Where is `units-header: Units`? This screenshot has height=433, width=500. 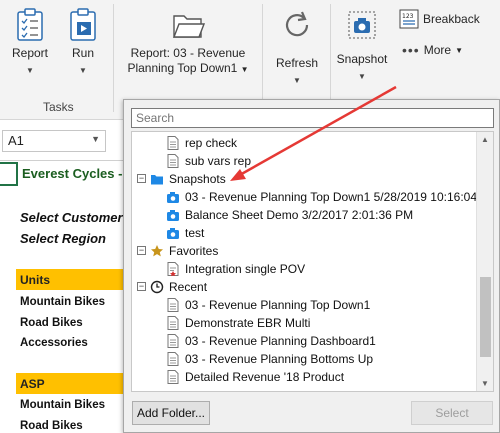
units-header: Units is located at coordinates (70, 279).